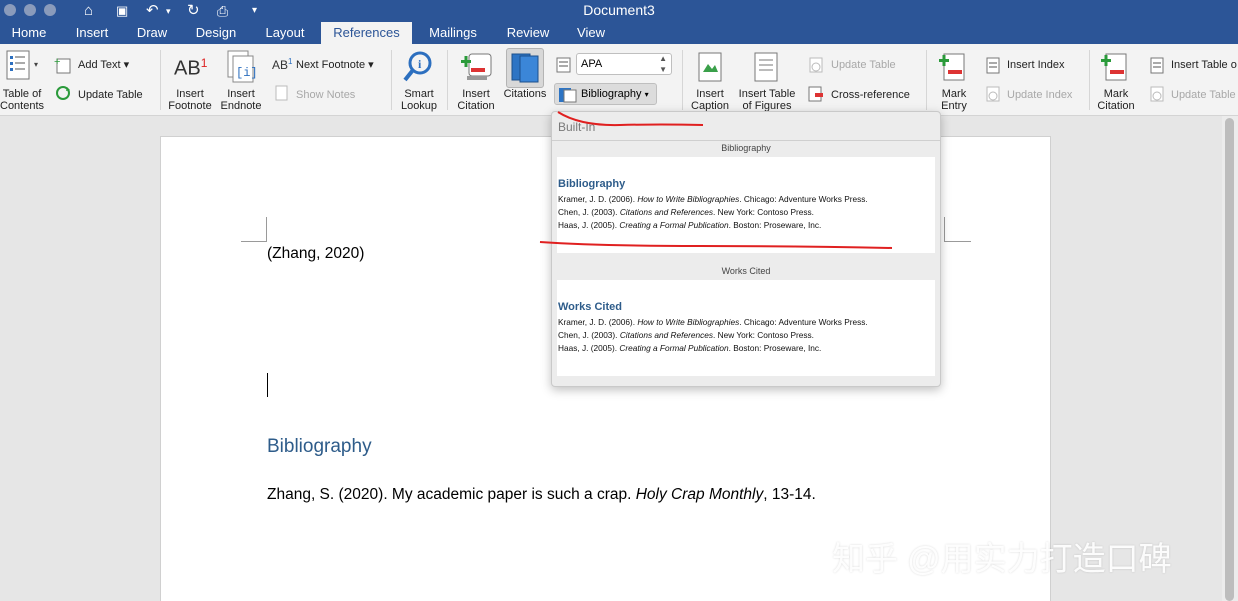 The width and height of the screenshot is (1238, 601). What do you see at coordinates (1002, 558) in the screenshot?
I see `watermark: 知乎 @用实力打造口碑` at bounding box center [1002, 558].